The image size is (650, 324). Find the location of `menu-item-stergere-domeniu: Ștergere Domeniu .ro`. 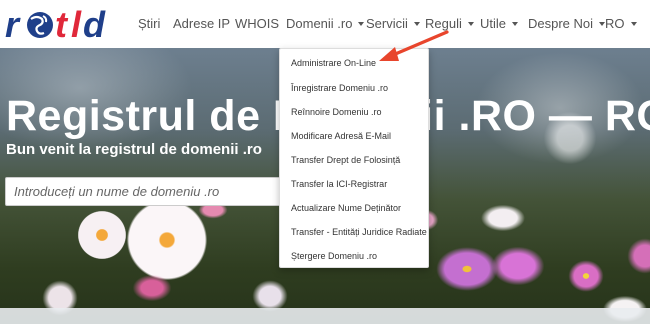

menu-item-stergere-domeniu: Ștergere Domeniu .ro is located at coordinates (334, 256).